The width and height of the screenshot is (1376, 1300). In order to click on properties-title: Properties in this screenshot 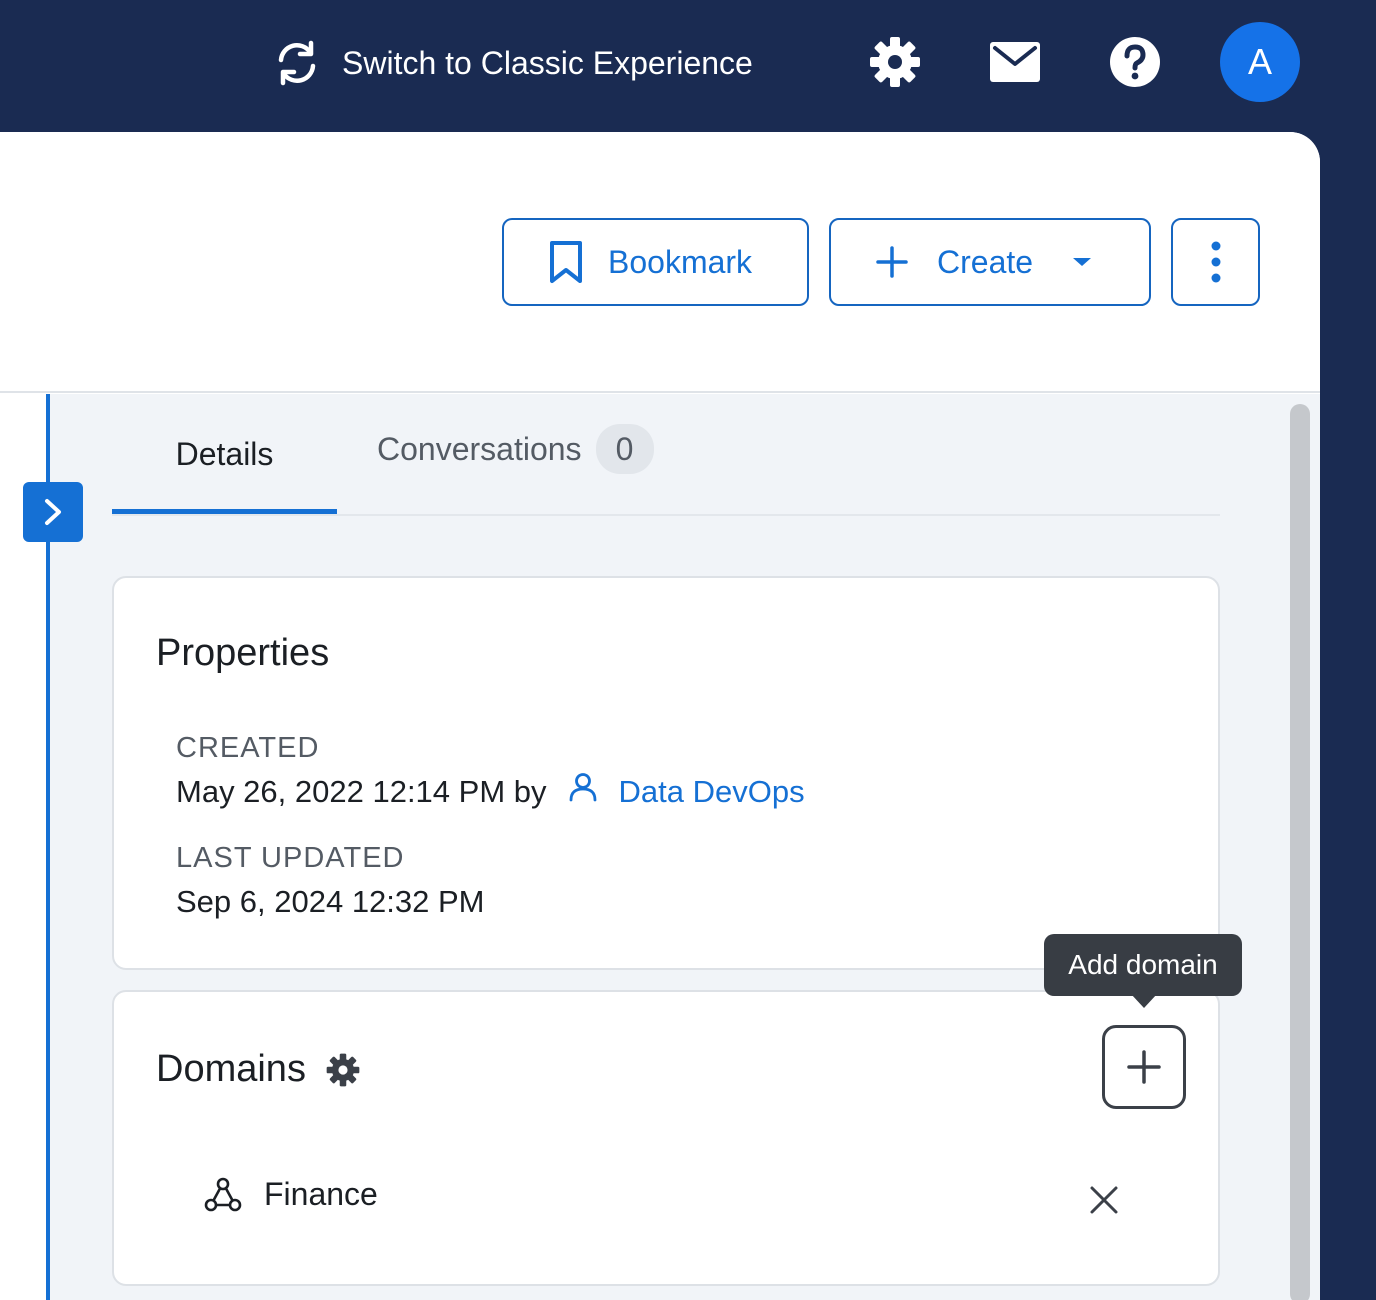, I will do `click(243, 653)`.